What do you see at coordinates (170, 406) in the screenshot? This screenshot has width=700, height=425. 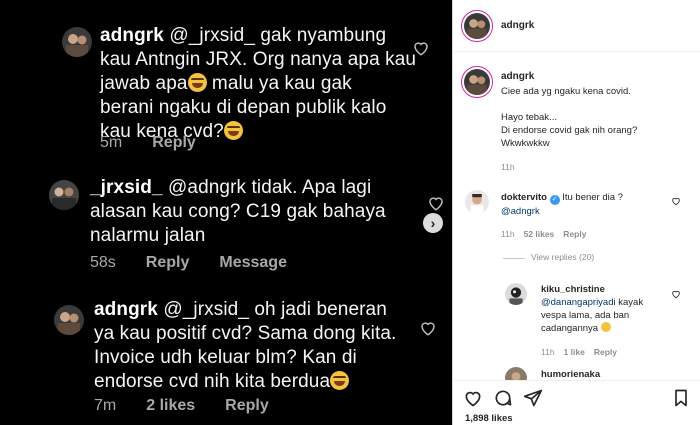 I see `likes-count: 2 likes` at bounding box center [170, 406].